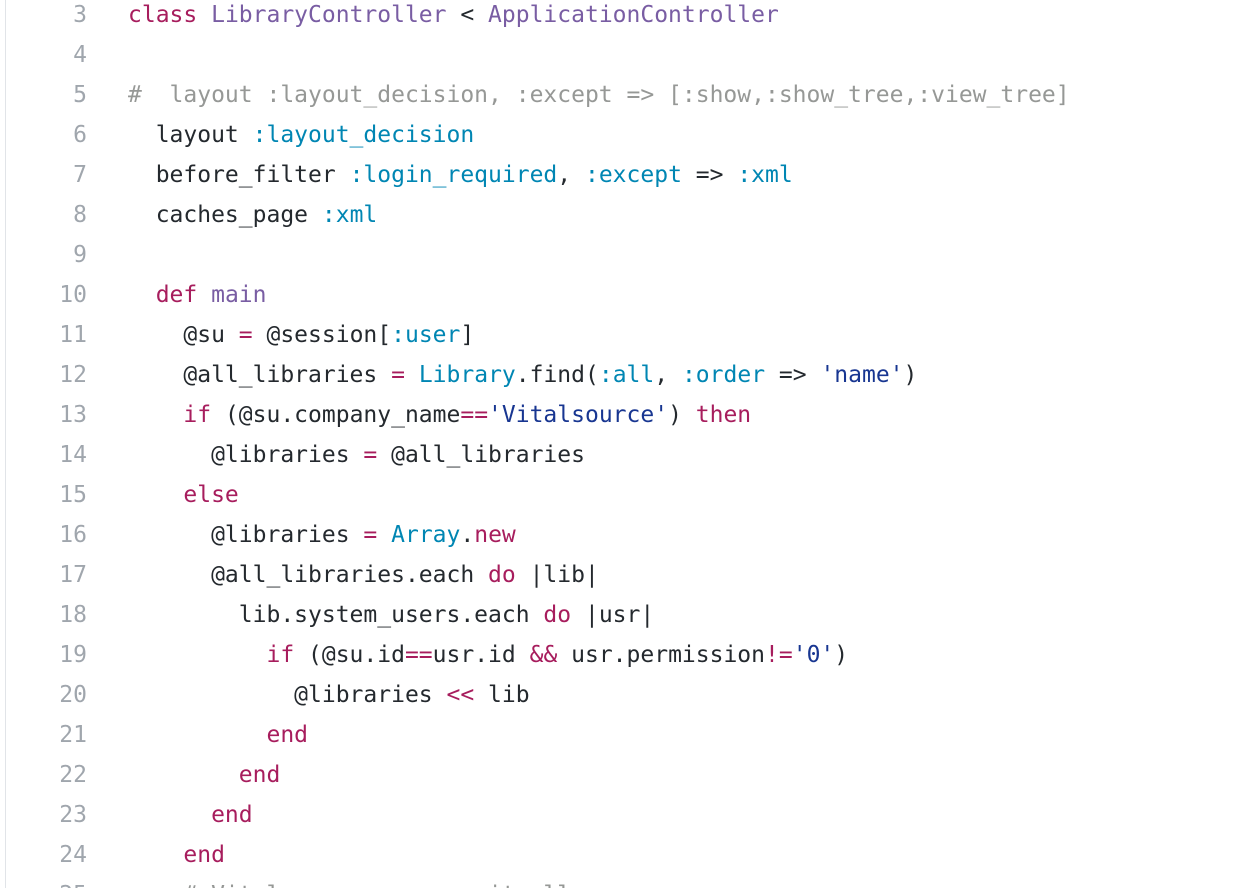 Image resolution: width=1238 pixels, height=888 pixels. What do you see at coordinates (43, 535) in the screenshot?
I see `line-number: 16` at bounding box center [43, 535].